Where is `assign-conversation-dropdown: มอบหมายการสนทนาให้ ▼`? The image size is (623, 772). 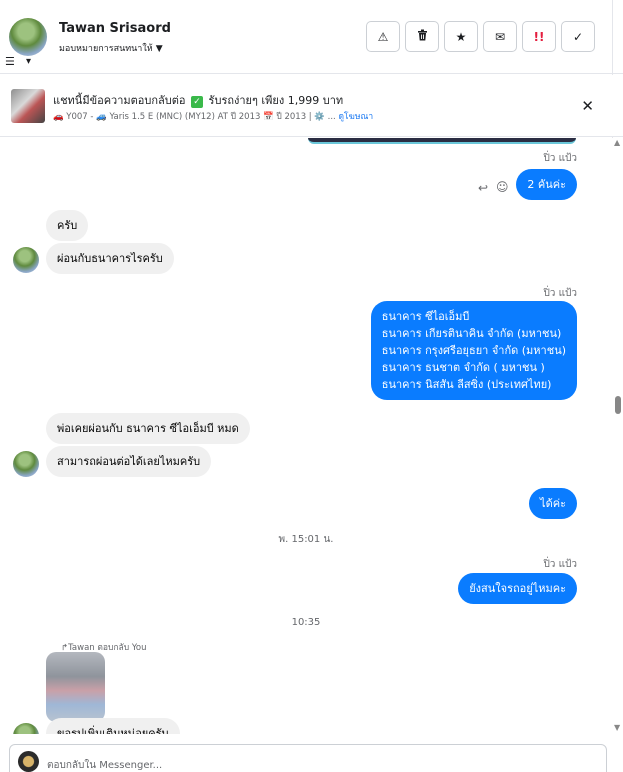
assign-conversation-dropdown: มอบหมายการสนทนาให้ ▼ is located at coordinates (111, 48).